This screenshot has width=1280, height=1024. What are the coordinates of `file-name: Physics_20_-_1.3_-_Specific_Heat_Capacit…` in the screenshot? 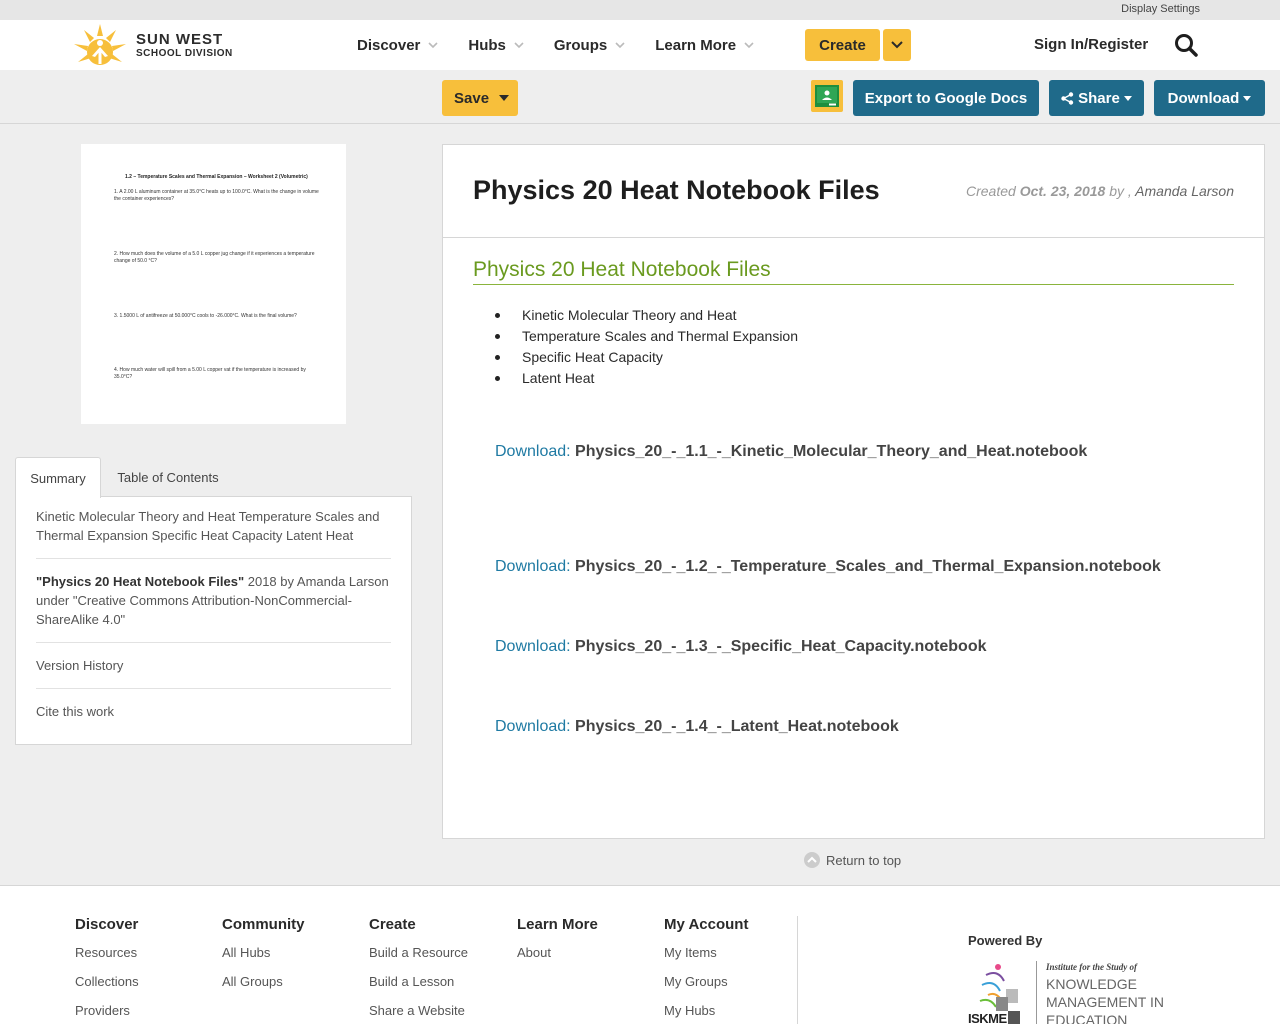 It's located at (780, 646).